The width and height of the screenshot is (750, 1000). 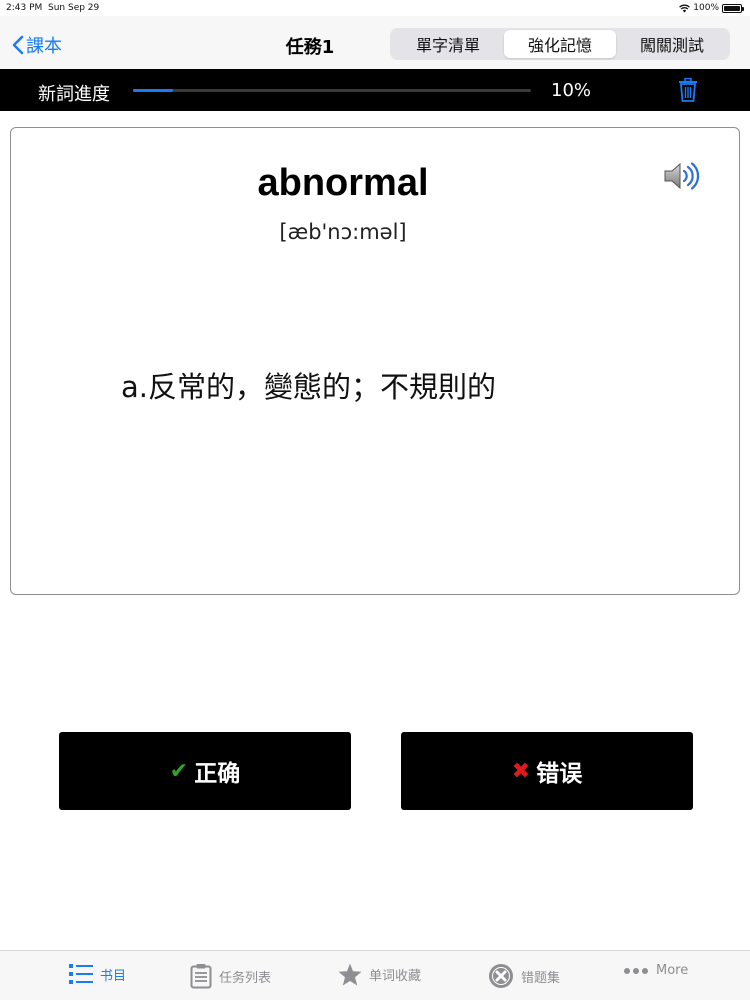 What do you see at coordinates (153, 90) in the screenshot?
I see `progress-fill` at bounding box center [153, 90].